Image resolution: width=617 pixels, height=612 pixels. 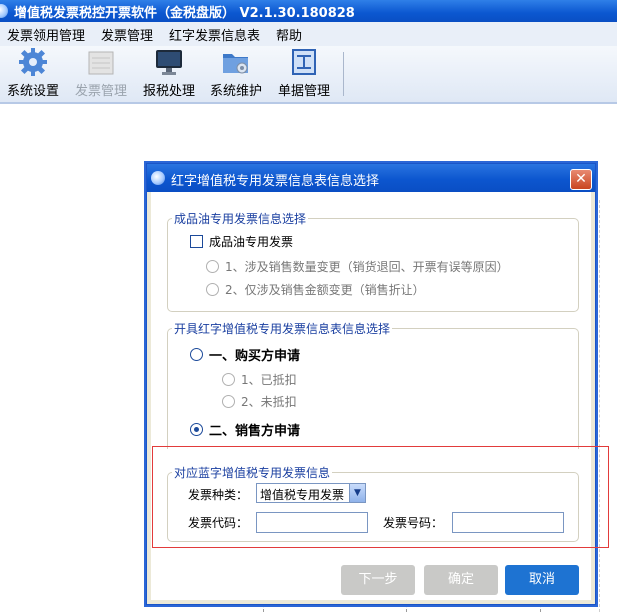 I want to click on app-title-bar: 增值税发票税控开票软件（金税盘版） V2.1.30.180828, so click(x=308, y=11).